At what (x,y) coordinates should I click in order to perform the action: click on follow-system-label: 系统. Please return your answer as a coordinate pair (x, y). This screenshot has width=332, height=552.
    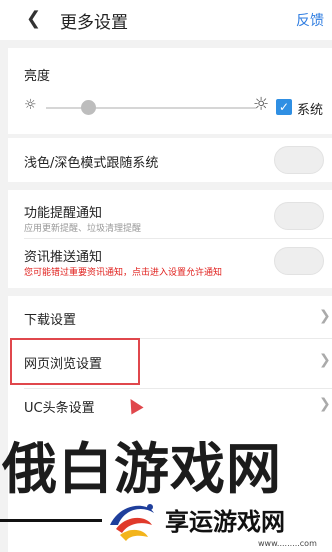
    Looking at the image, I should click on (310, 110).